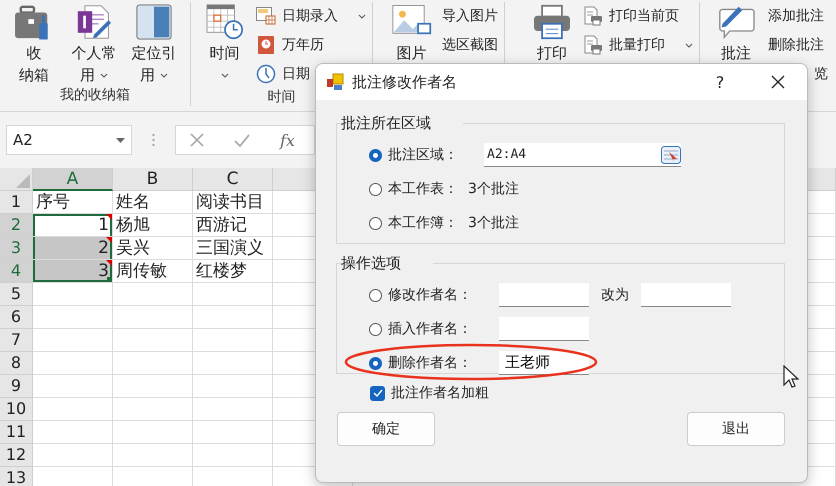 This screenshot has height=486, width=836. What do you see at coordinates (470, 16) in the screenshot?
I see `ribbon-button: 导入图片` at bounding box center [470, 16].